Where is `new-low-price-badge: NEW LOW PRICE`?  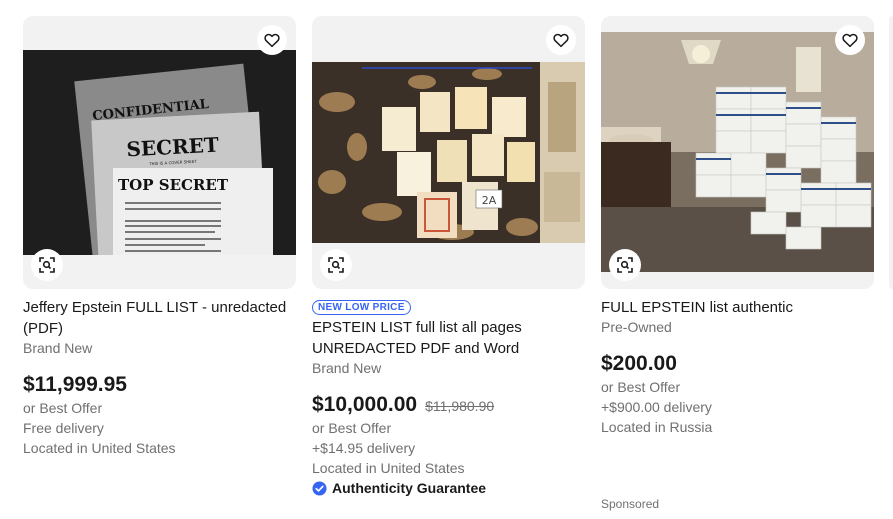 new-low-price-badge: NEW LOW PRICE is located at coordinates (361, 307).